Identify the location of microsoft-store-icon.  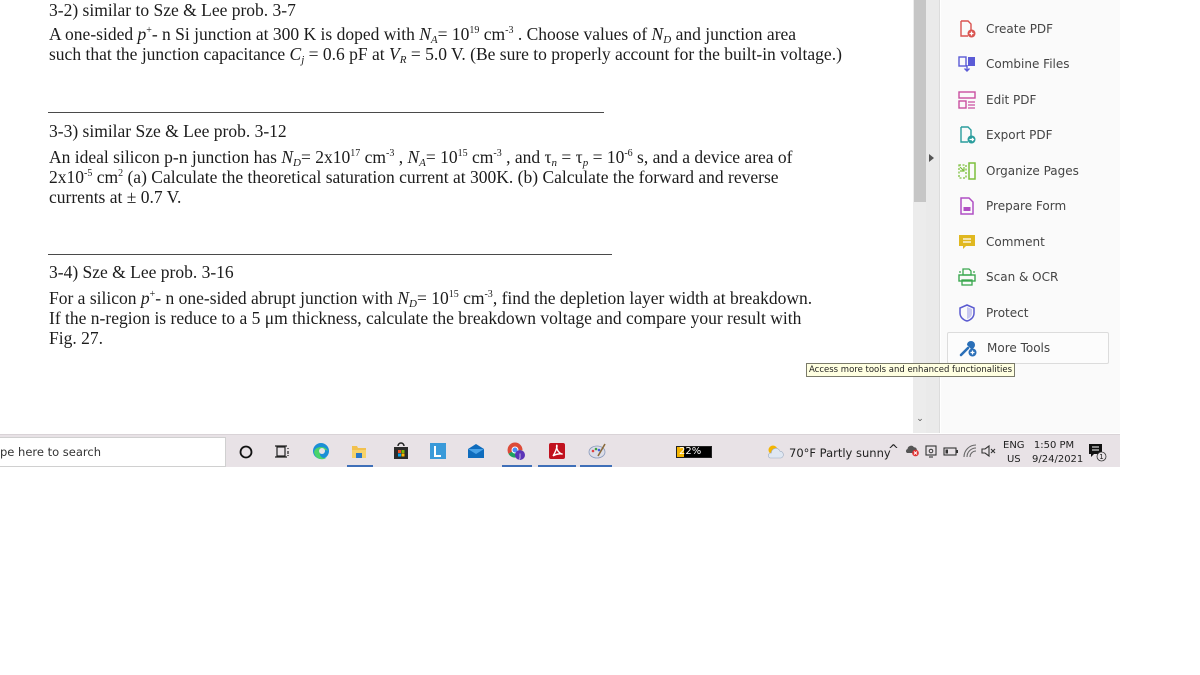
(401, 451).